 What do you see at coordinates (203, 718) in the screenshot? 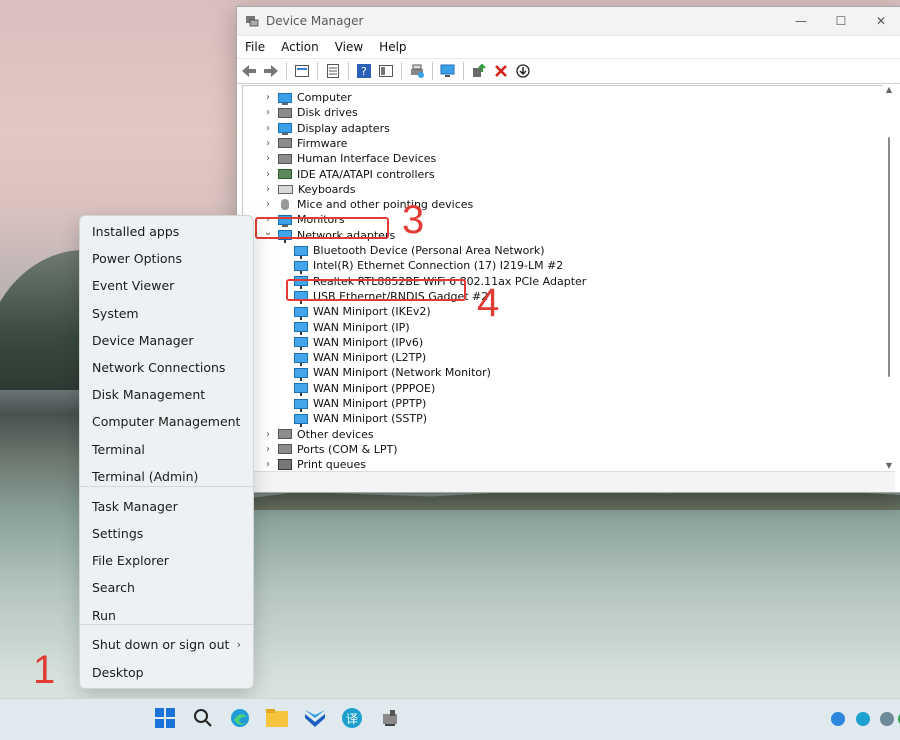
I see `search-icon` at bounding box center [203, 718].